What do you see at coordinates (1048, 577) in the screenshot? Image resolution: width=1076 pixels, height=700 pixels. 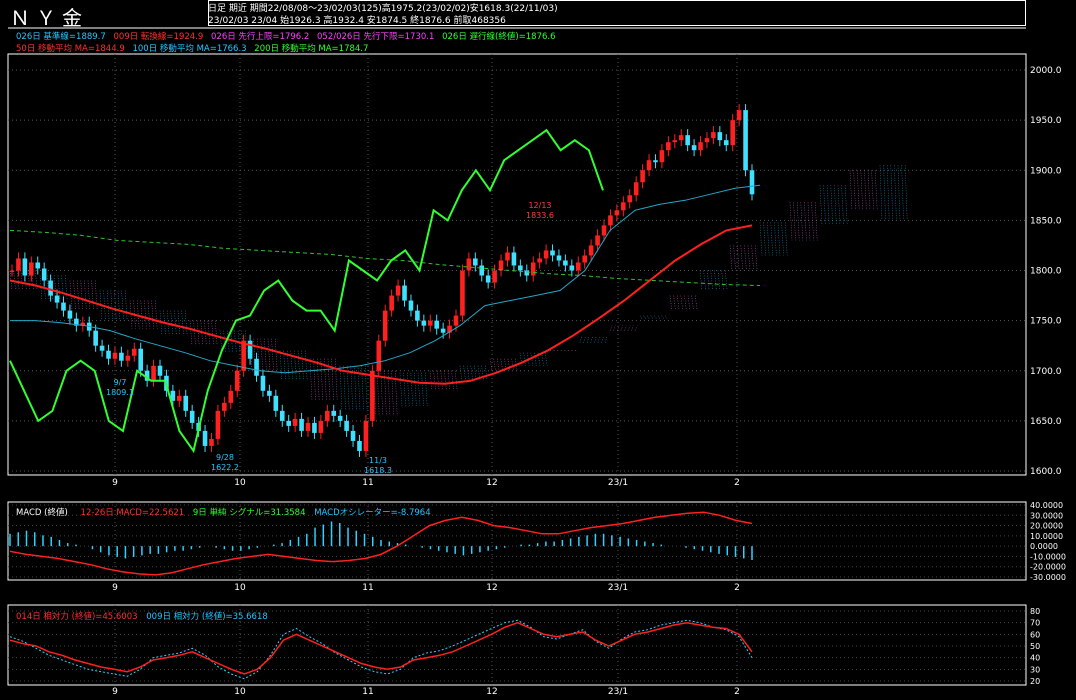 I see `macd-y-tick: -30.0000` at bounding box center [1048, 577].